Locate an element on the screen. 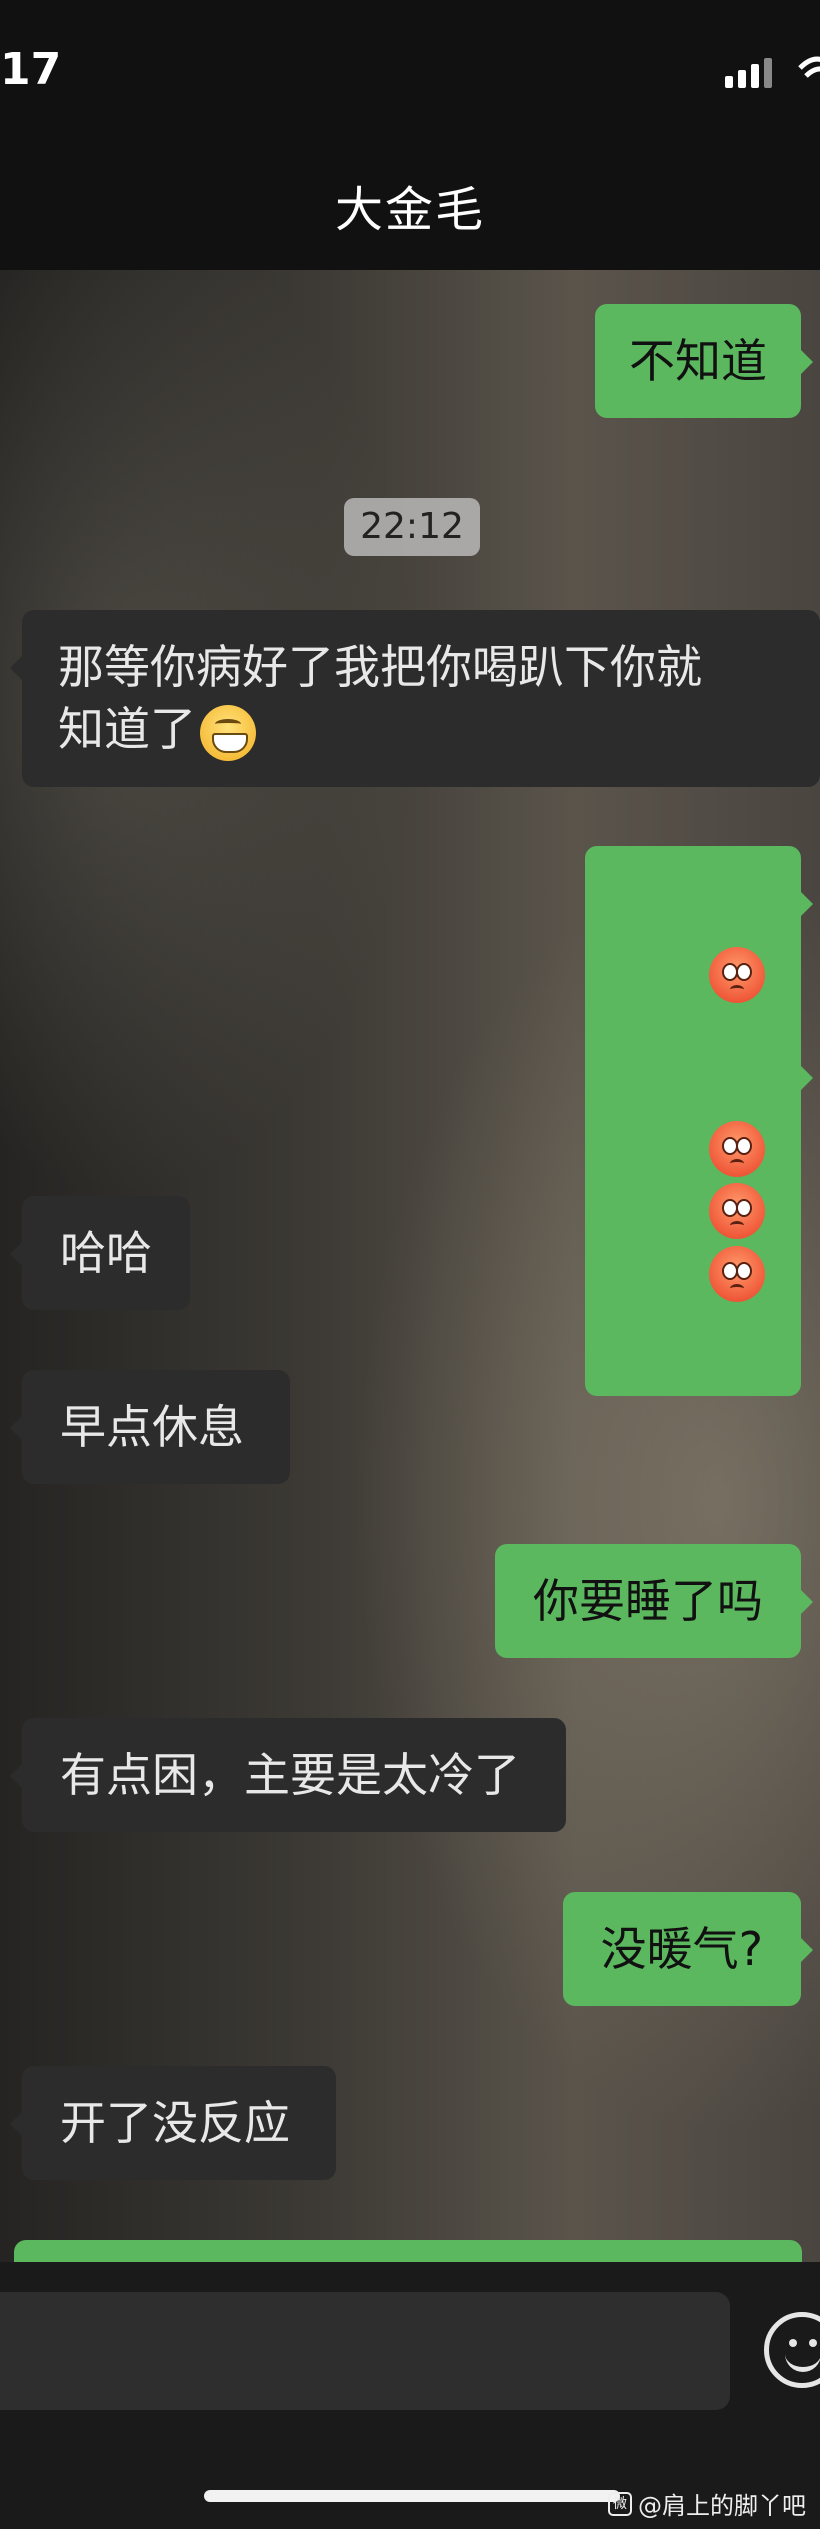  message-outgoing: 没暖气? is located at coordinates (688, 1949).